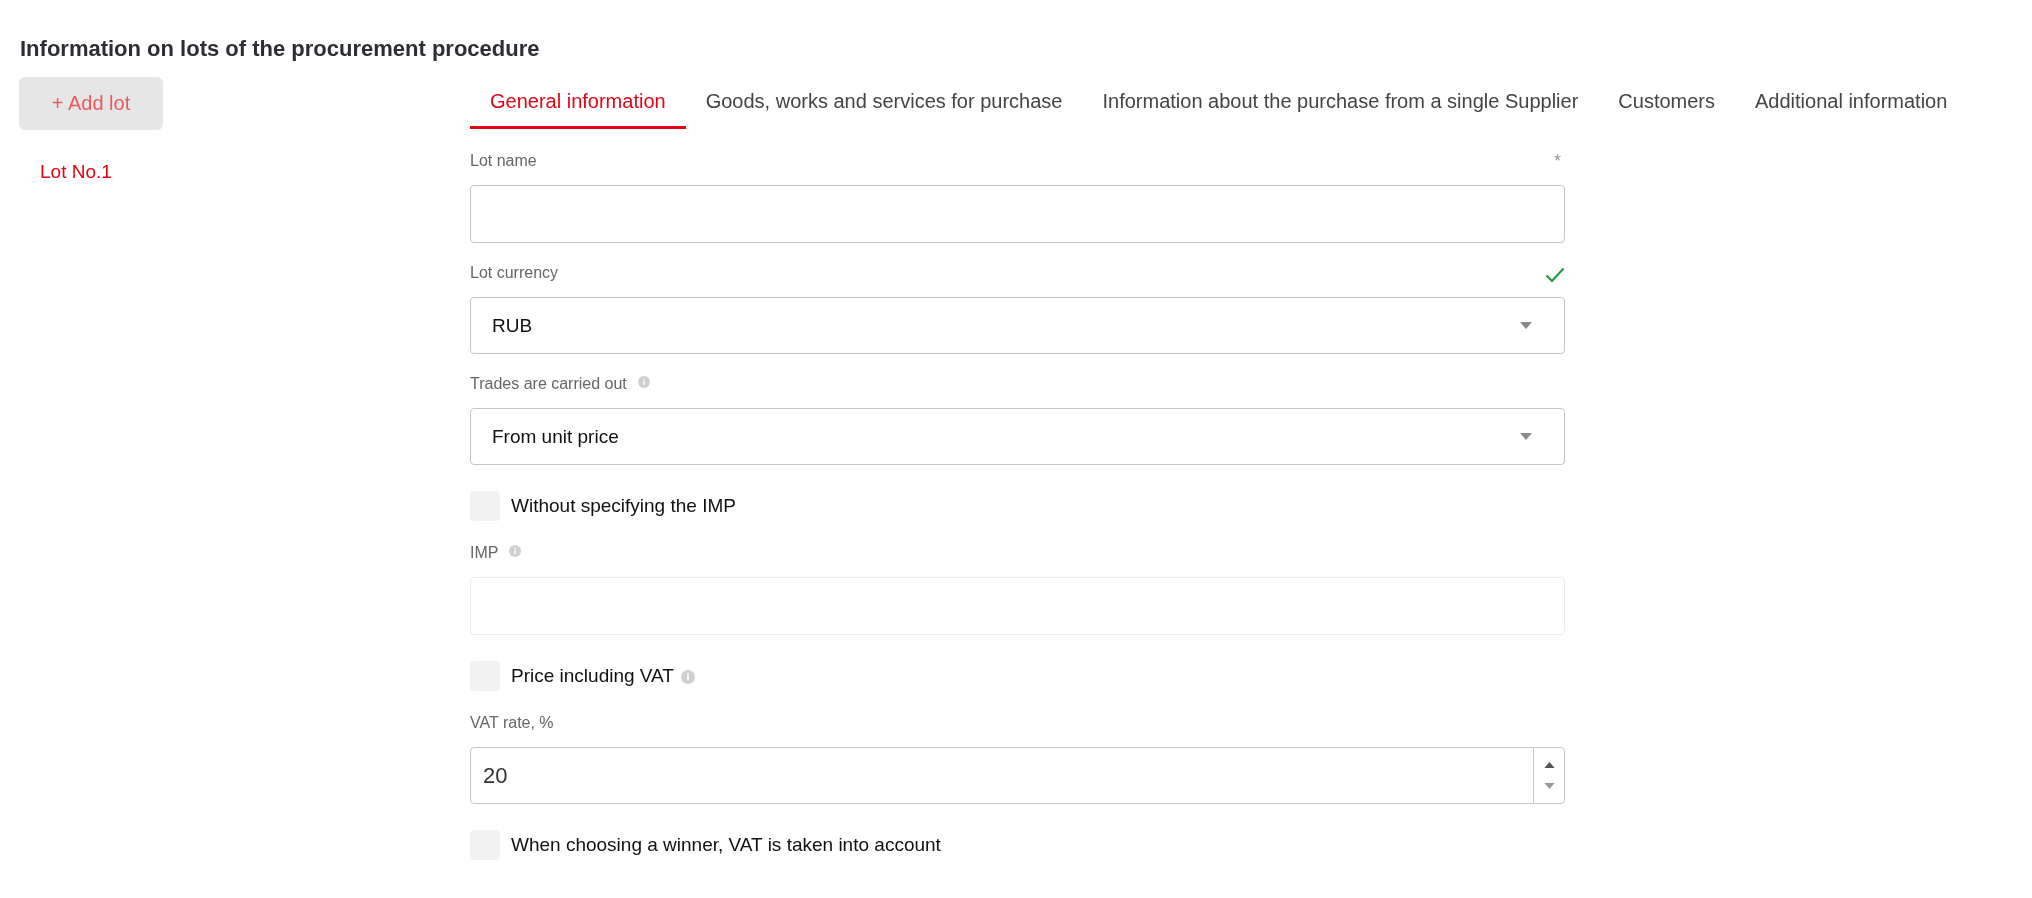 This screenshot has height=898, width=2032. I want to click on field-label: Lot name, so click(503, 161).